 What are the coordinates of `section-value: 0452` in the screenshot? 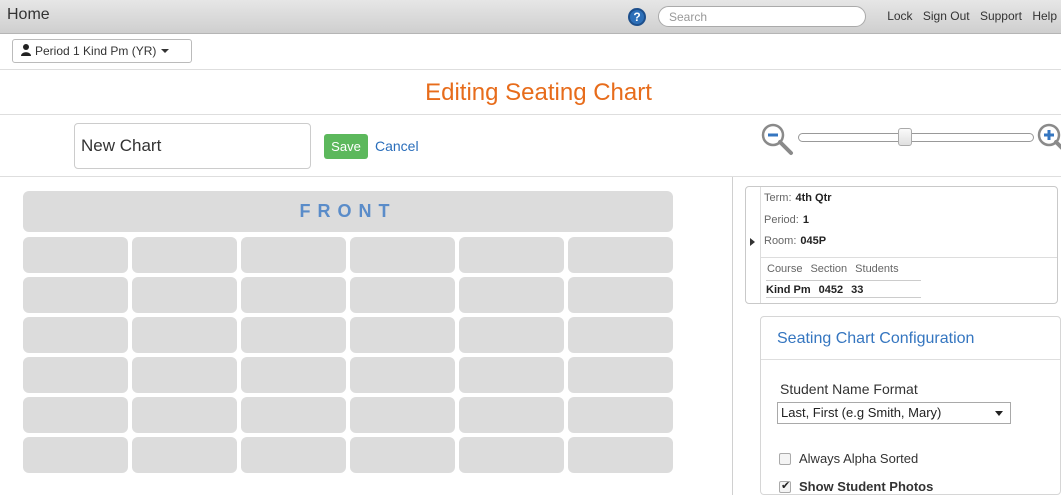 It's located at (831, 290).